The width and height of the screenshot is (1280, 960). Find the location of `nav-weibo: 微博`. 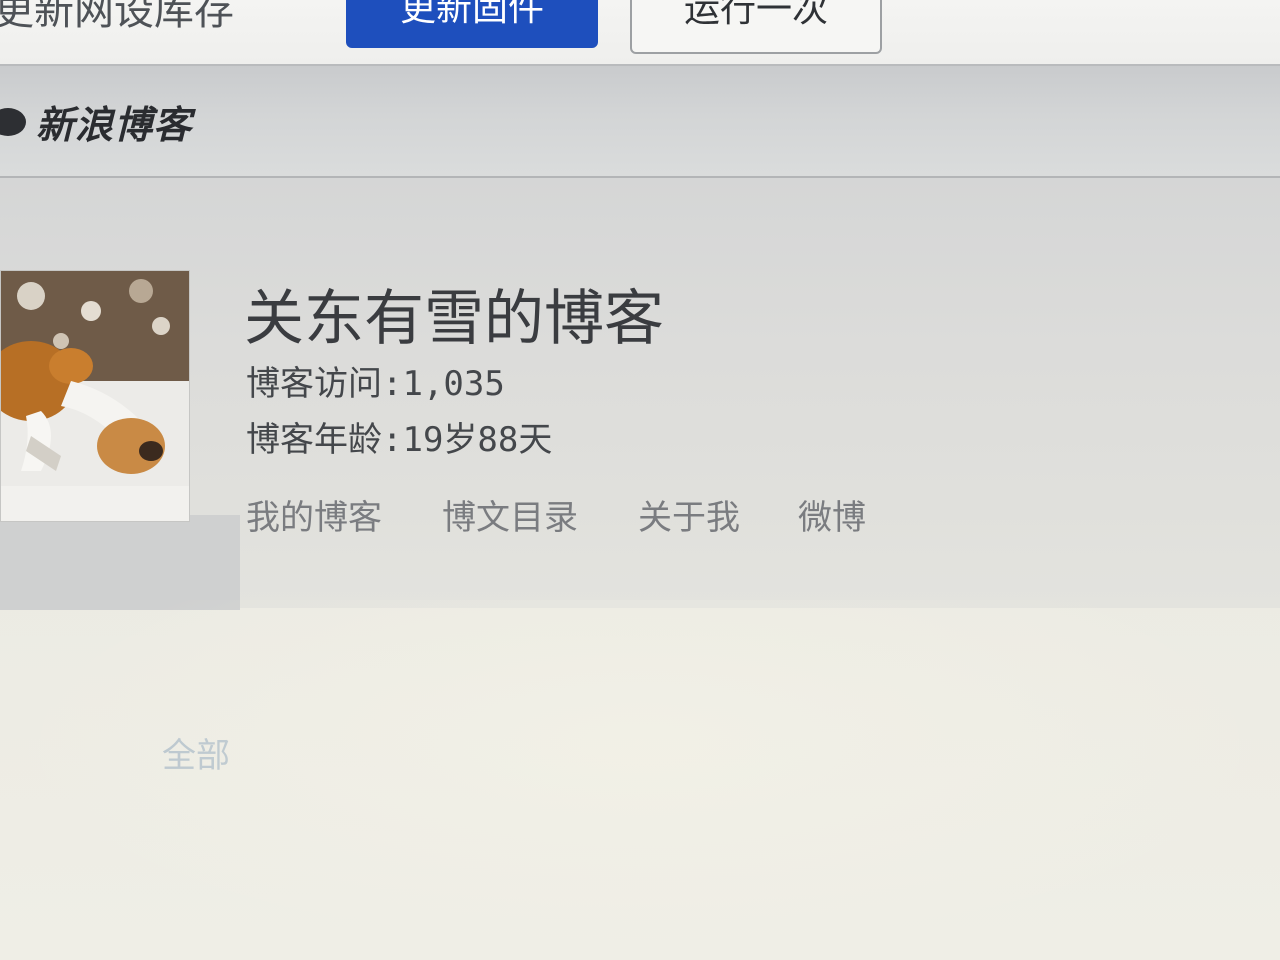

nav-weibo: 微博 is located at coordinates (832, 514).